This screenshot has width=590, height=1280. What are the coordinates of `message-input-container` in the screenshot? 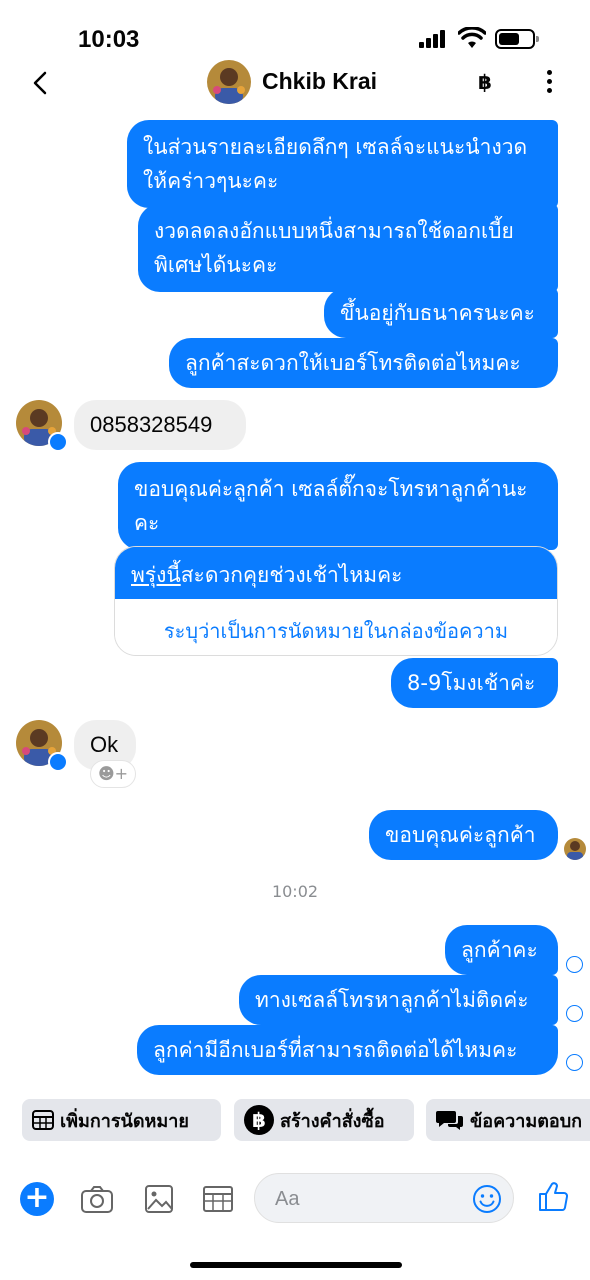 It's located at (384, 1198).